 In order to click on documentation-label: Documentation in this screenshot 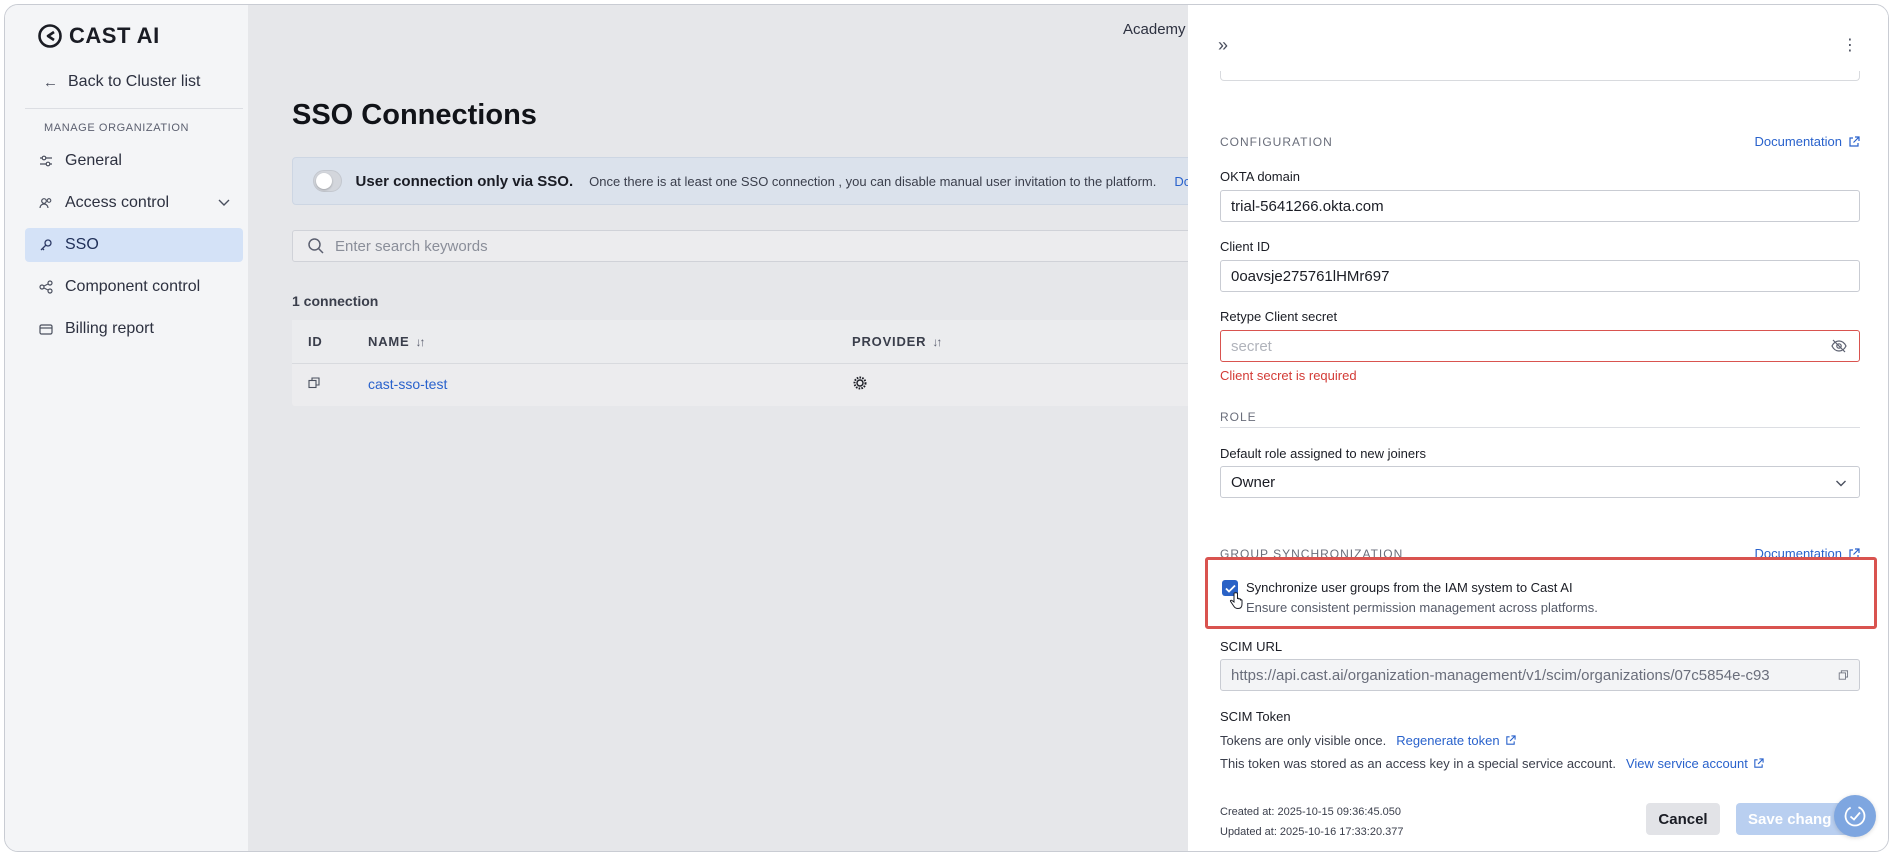, I will do `click(1798, 141)`.